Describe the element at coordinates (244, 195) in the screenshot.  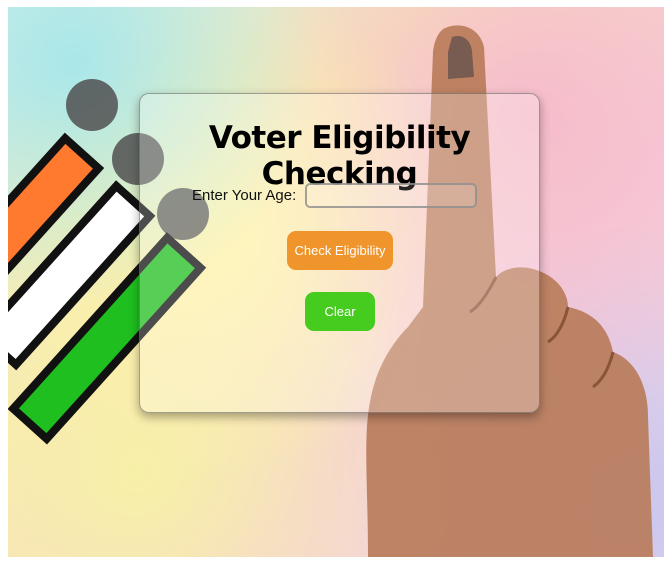
I see `age-label: Enter Your Age:` at that location.